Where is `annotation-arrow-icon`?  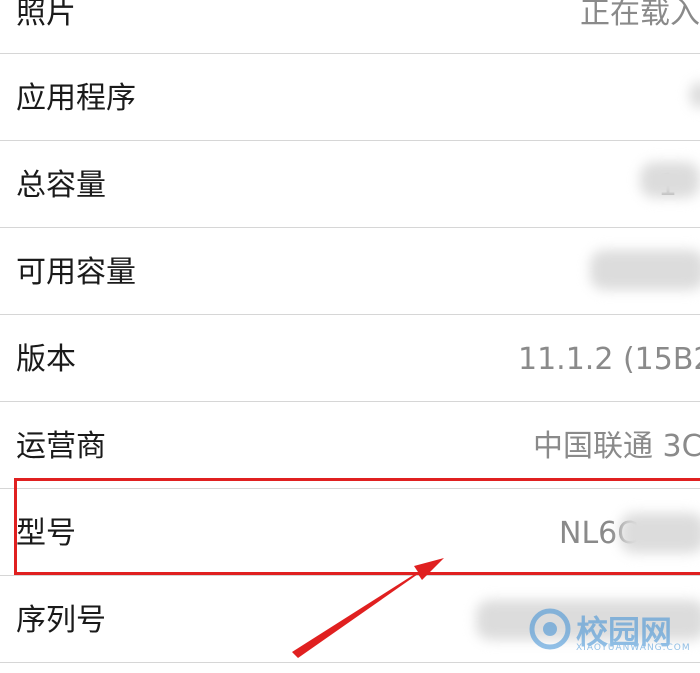
annotation-arrow-icon is located at coordinates (368, 608).